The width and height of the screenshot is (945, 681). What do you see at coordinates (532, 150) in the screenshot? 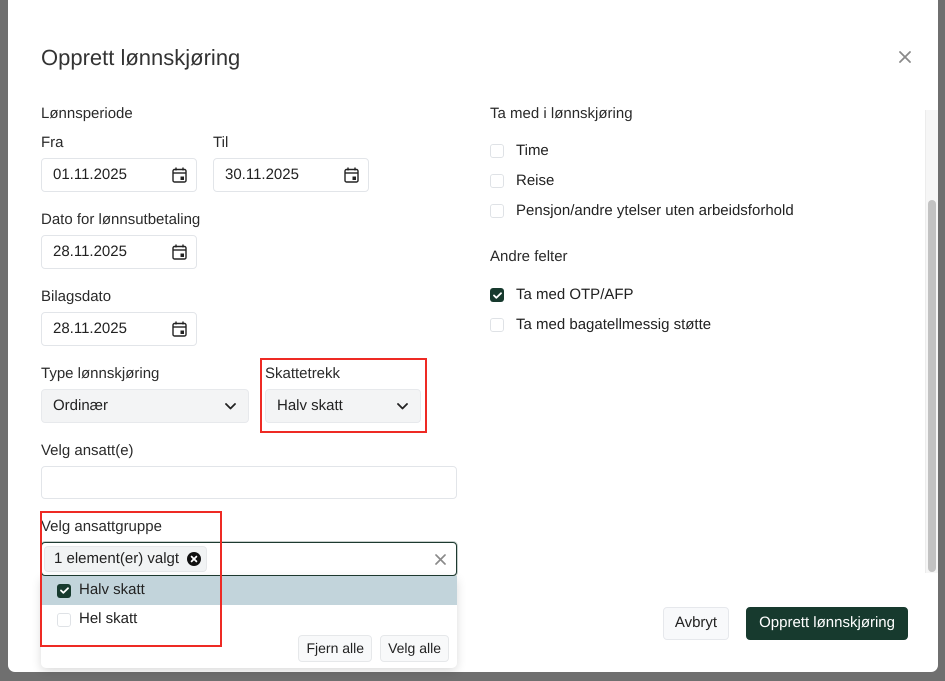
I see `checkbox-label: Time` at bounding box center [532, 150].